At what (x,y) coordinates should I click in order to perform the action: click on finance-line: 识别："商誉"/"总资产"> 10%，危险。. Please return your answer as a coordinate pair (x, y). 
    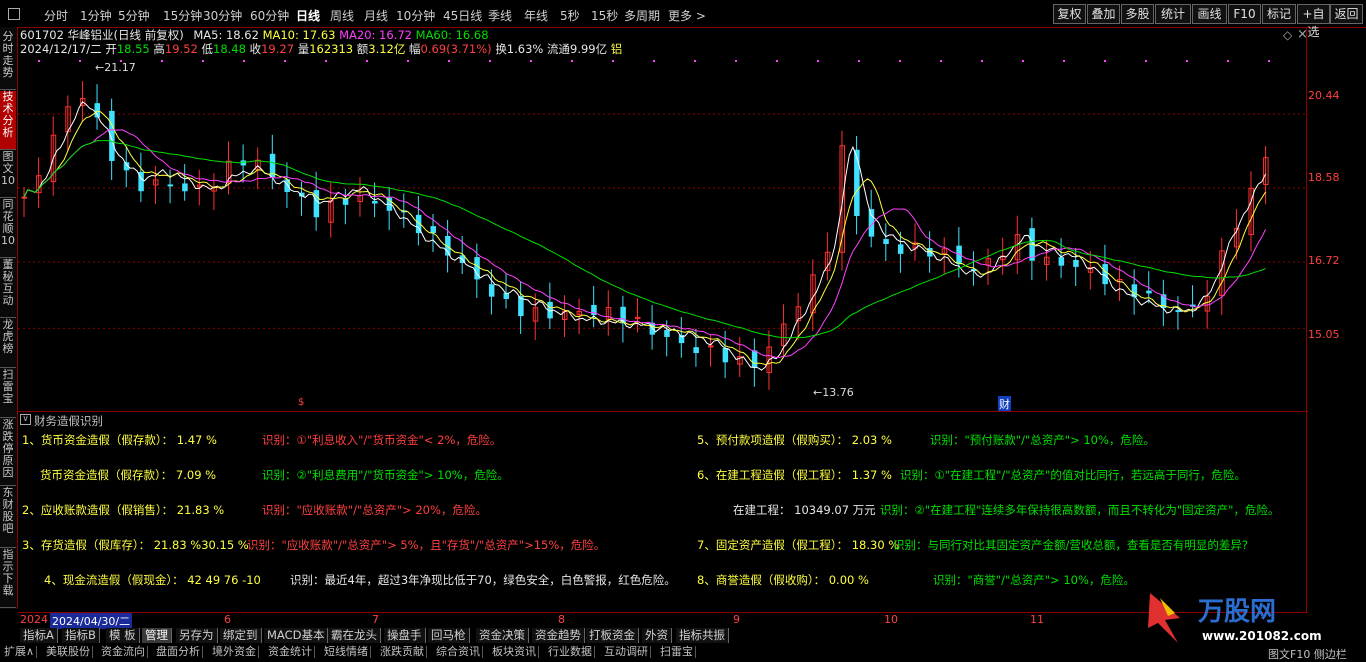
    Looking at the image, I should click on (1034, 580).